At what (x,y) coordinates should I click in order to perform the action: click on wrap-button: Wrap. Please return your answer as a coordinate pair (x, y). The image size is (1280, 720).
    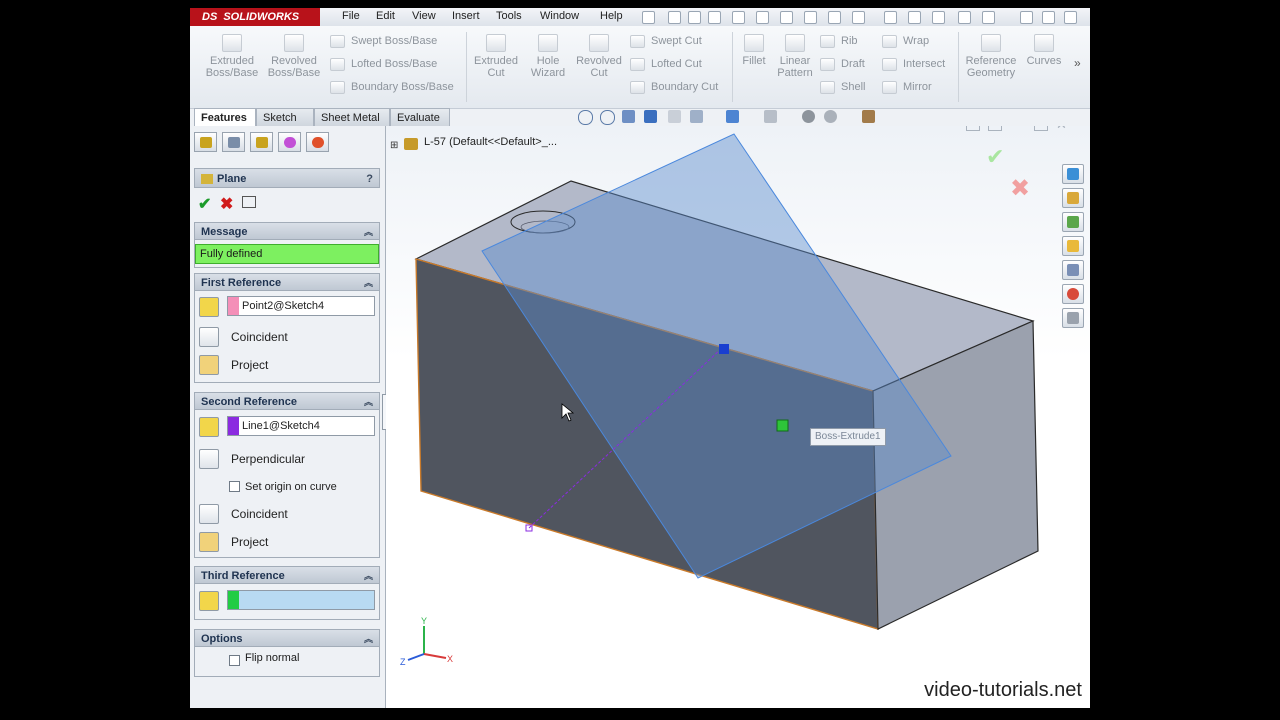
    Looking at the image, I should click on (905, 41).